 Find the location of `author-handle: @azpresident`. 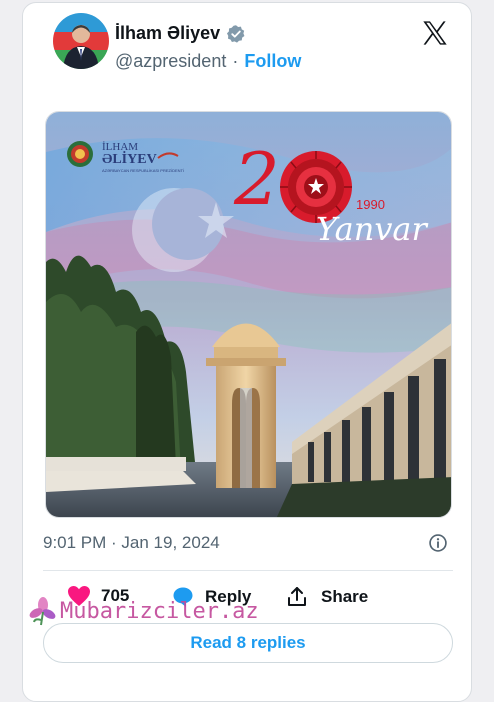

author-handle: @azpresident is located at coordinates (170, 61).